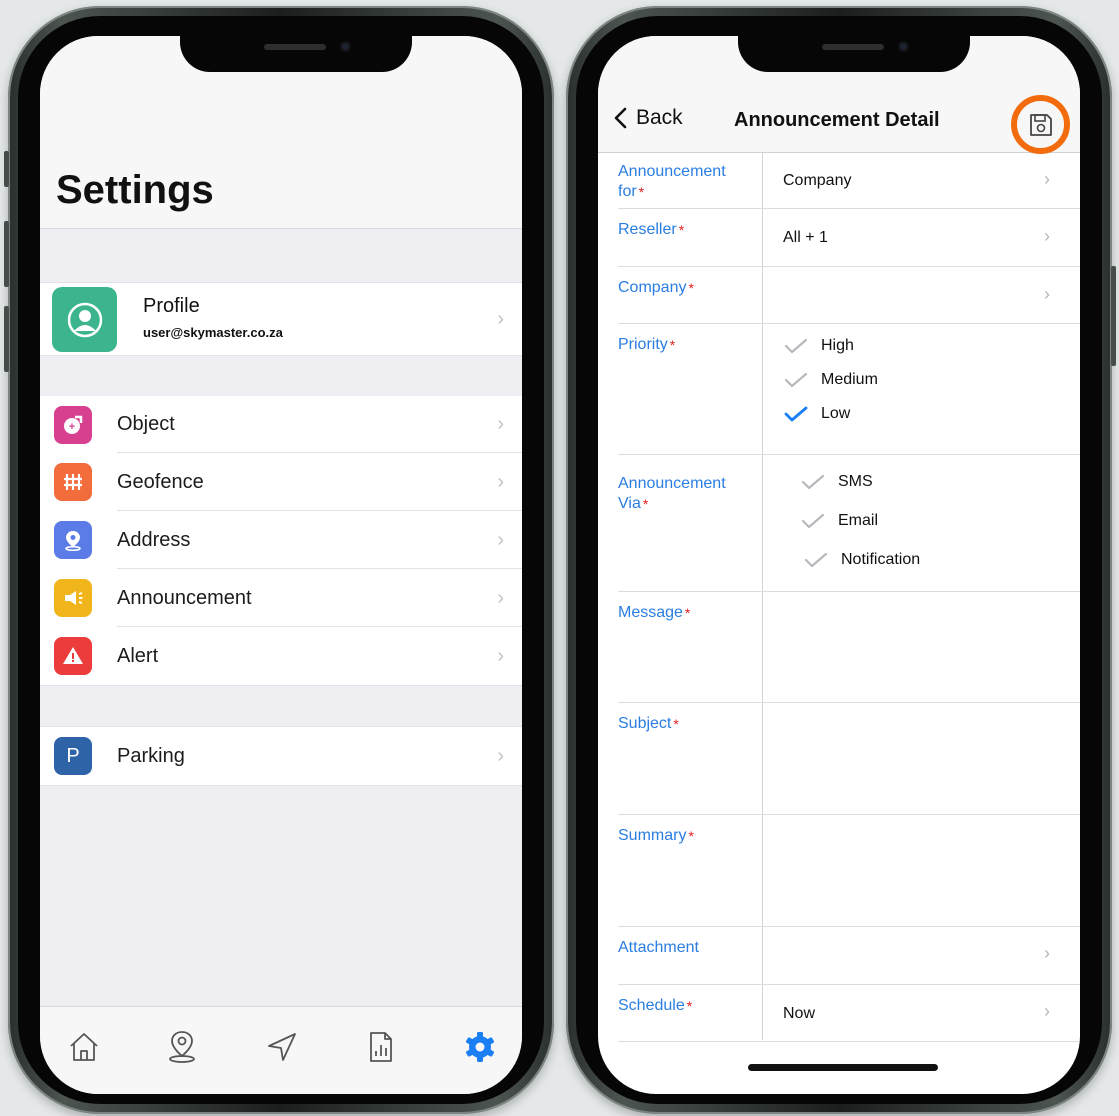 This screenshot has width=1119, height=1116. I want to click on via-option-email: Email, so click(838, 521).